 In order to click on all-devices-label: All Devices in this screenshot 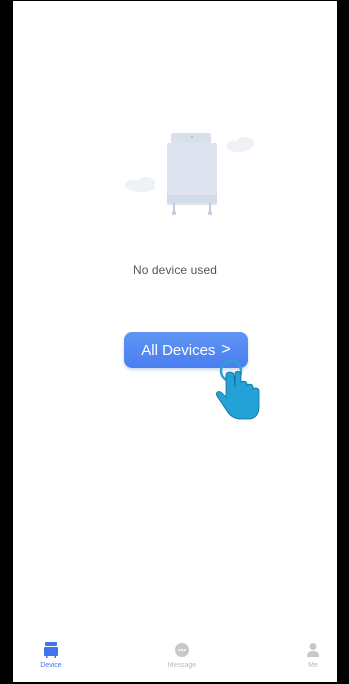, I will do `click(178, 350)`.